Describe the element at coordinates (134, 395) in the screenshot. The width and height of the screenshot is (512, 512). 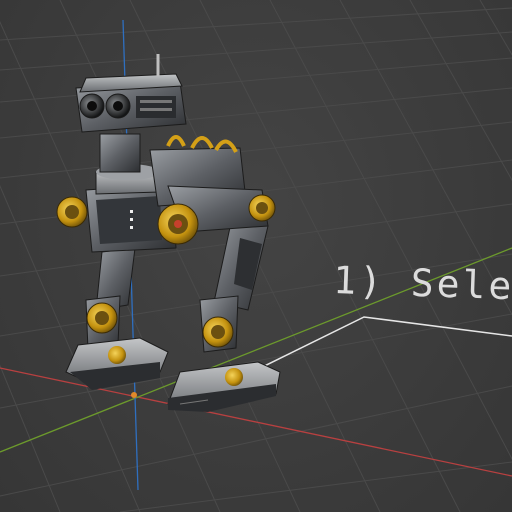
I see `origin-point` at that location.